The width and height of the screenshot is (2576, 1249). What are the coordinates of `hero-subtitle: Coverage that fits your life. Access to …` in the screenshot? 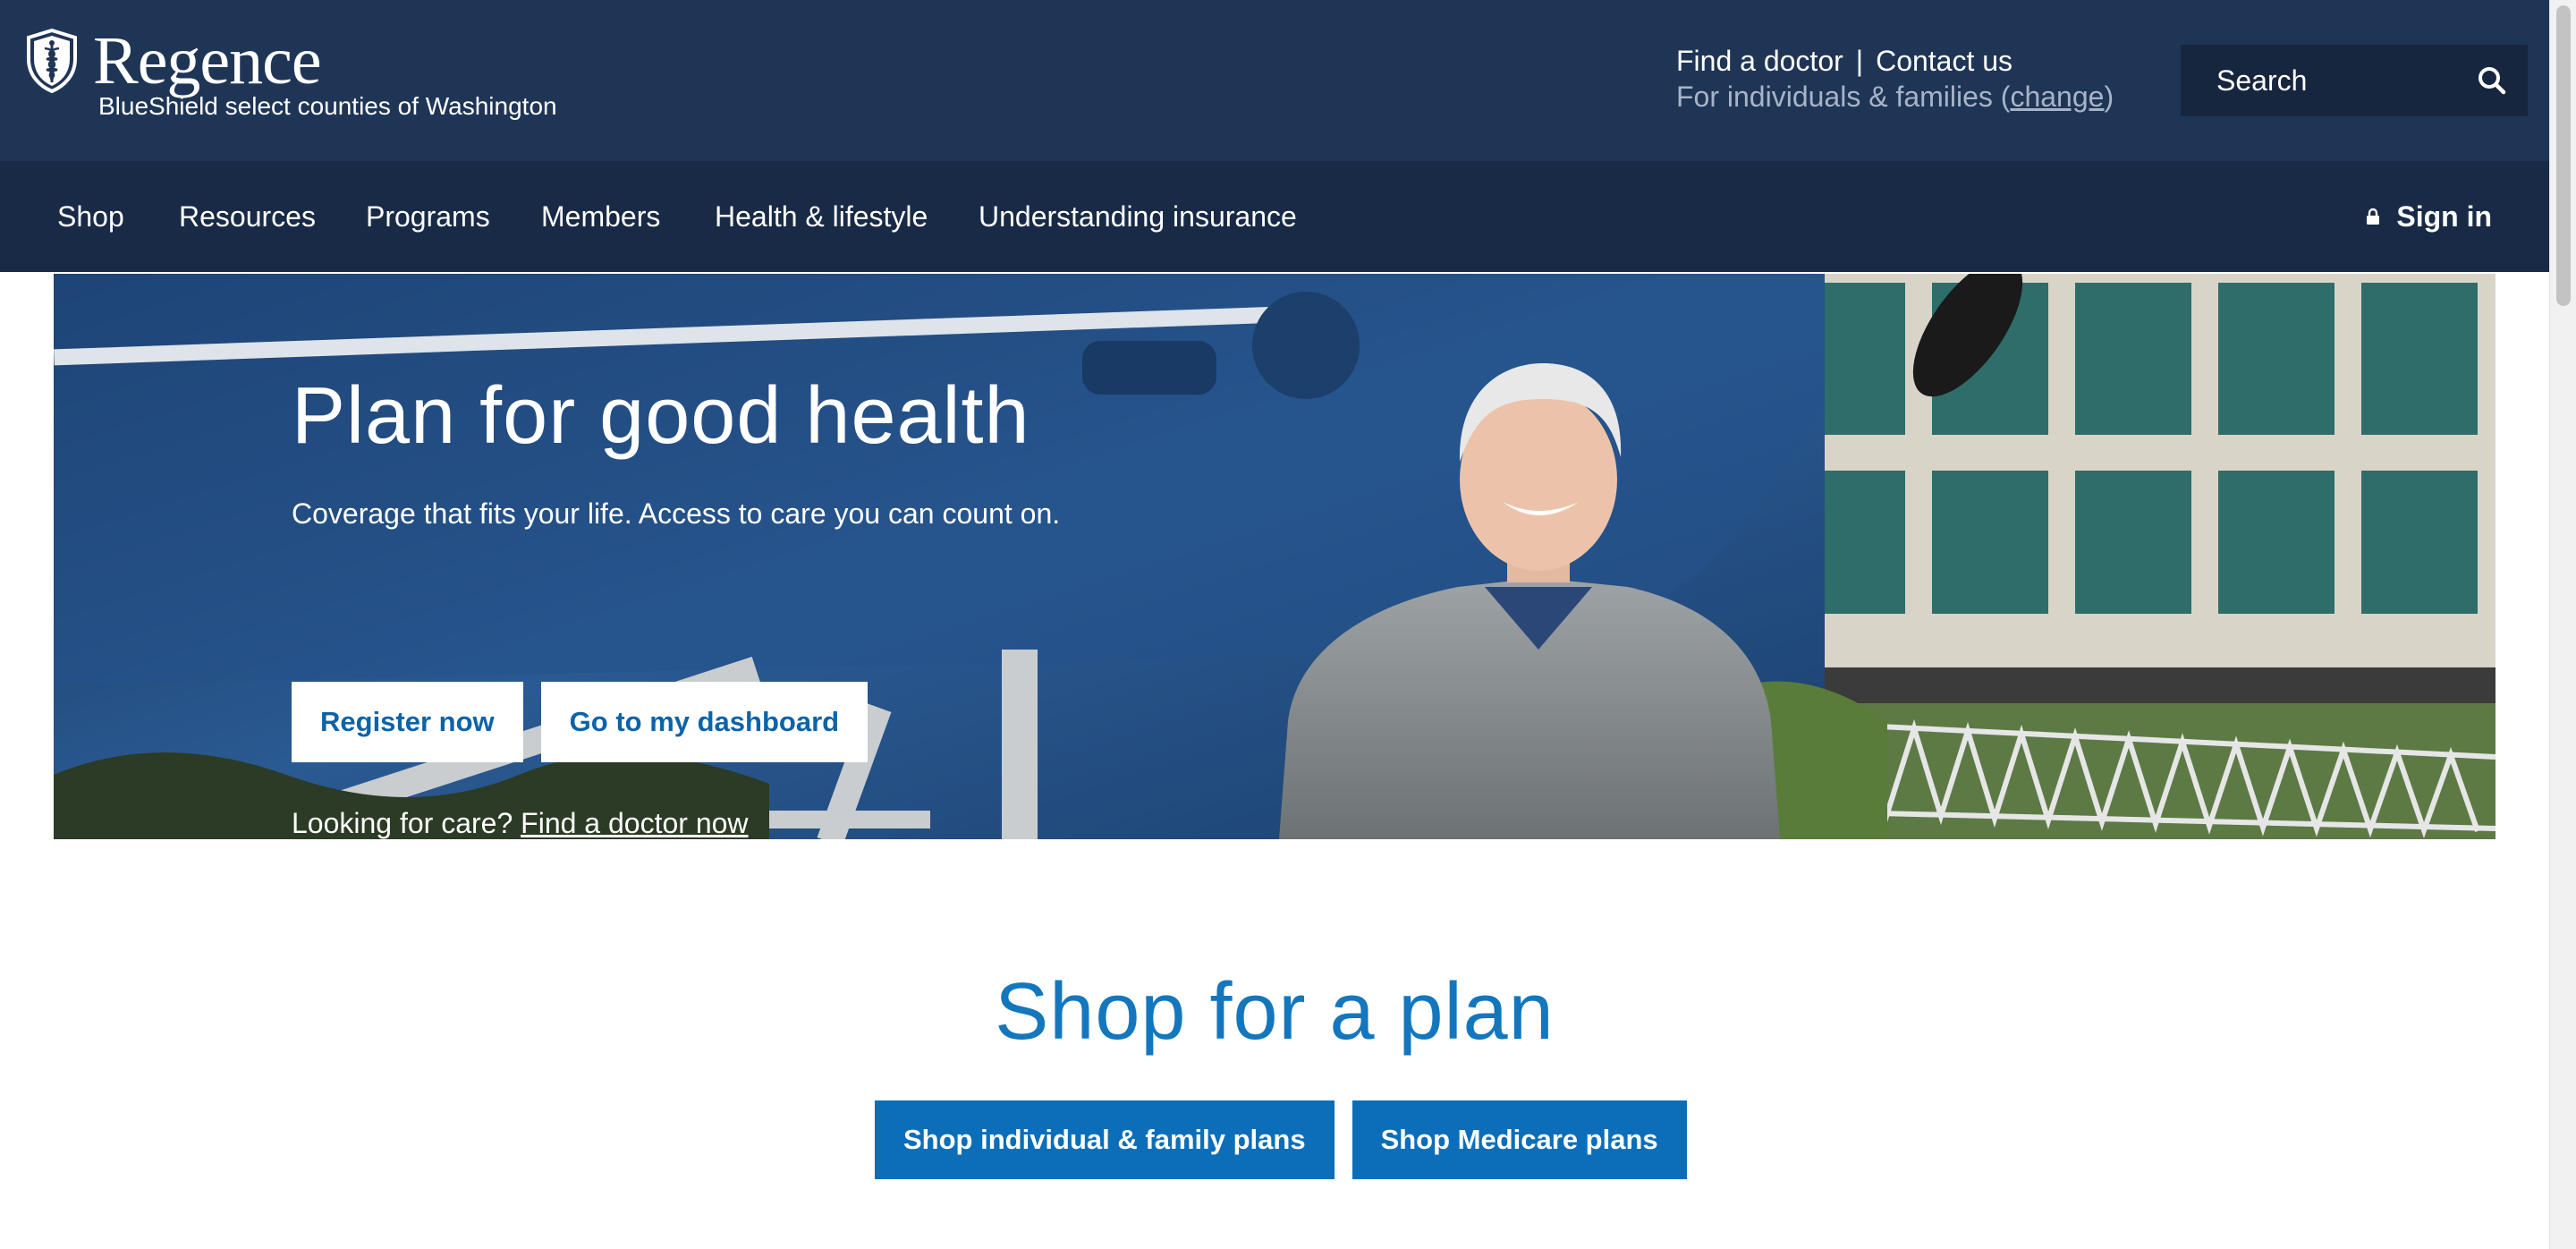 It's located at (676, 514).